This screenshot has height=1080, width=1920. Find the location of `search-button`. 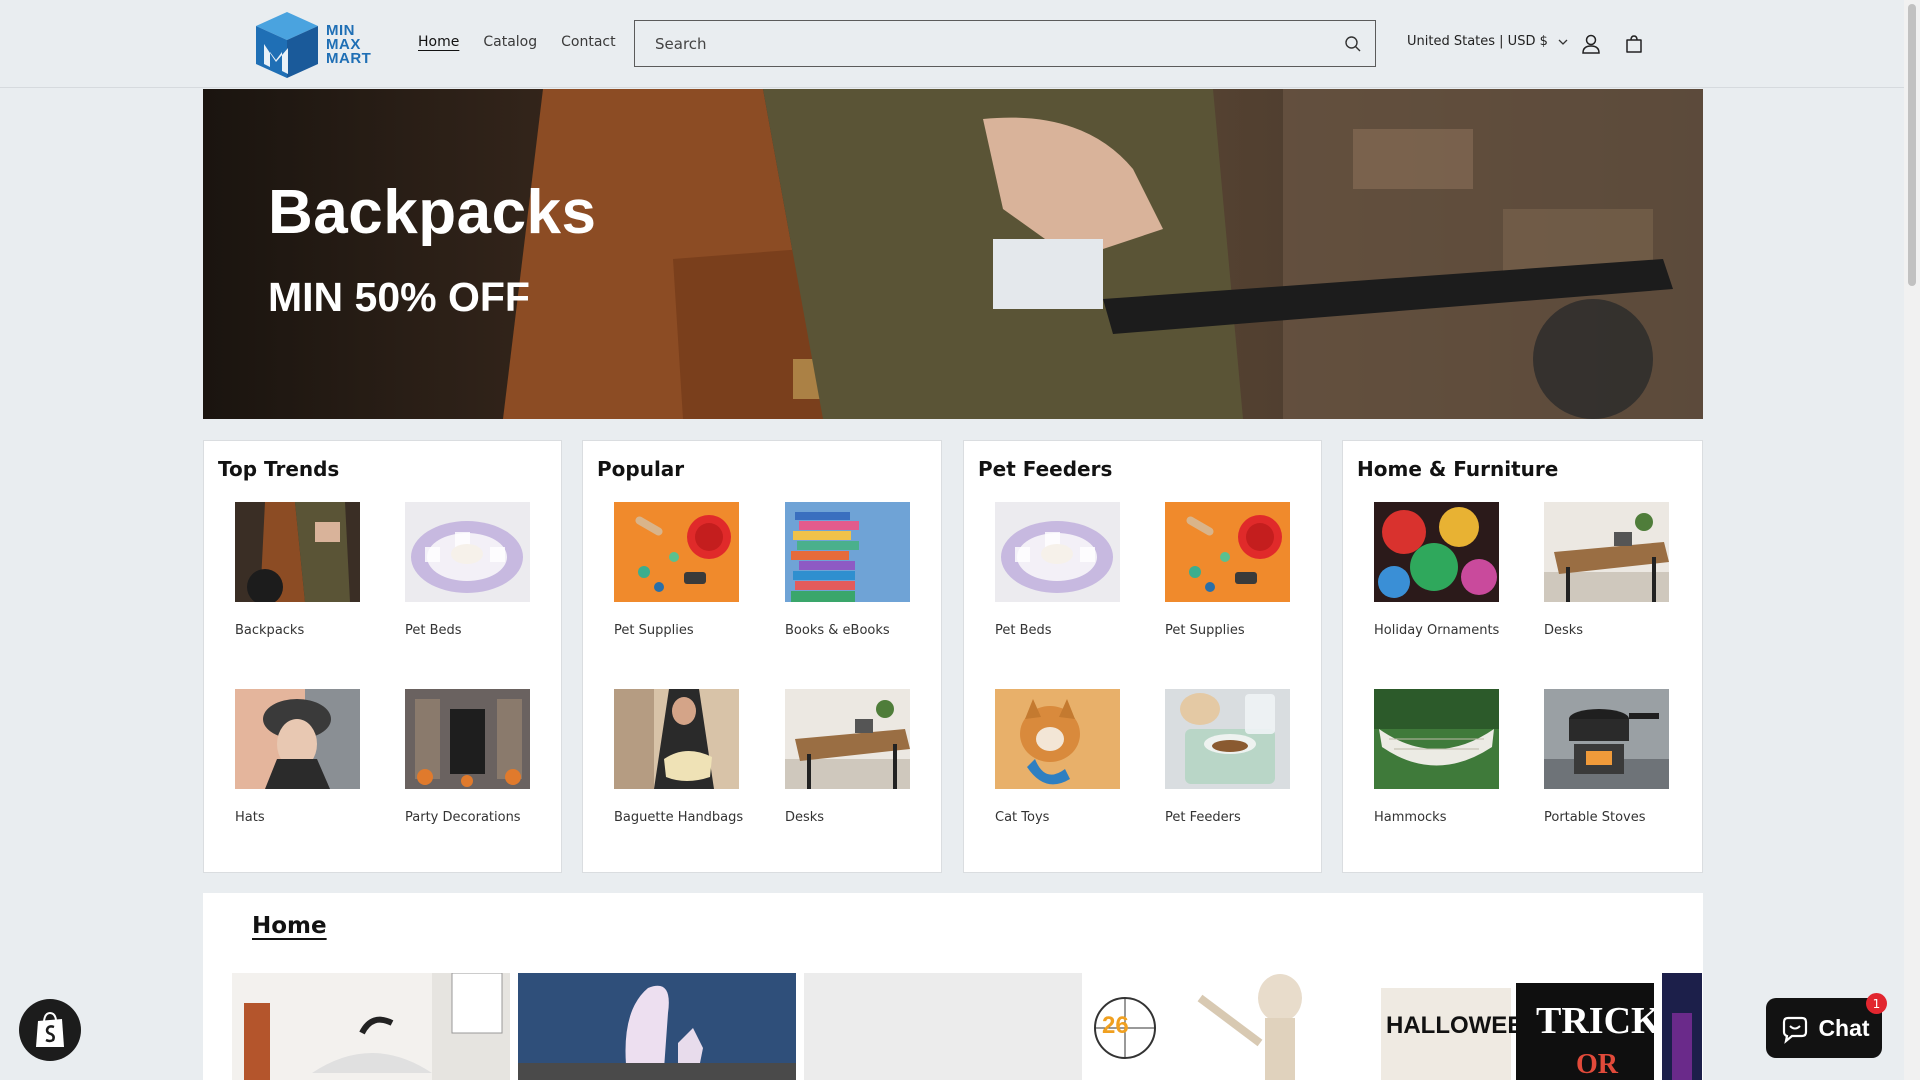

search-button is located at coordinates (1353, 43).